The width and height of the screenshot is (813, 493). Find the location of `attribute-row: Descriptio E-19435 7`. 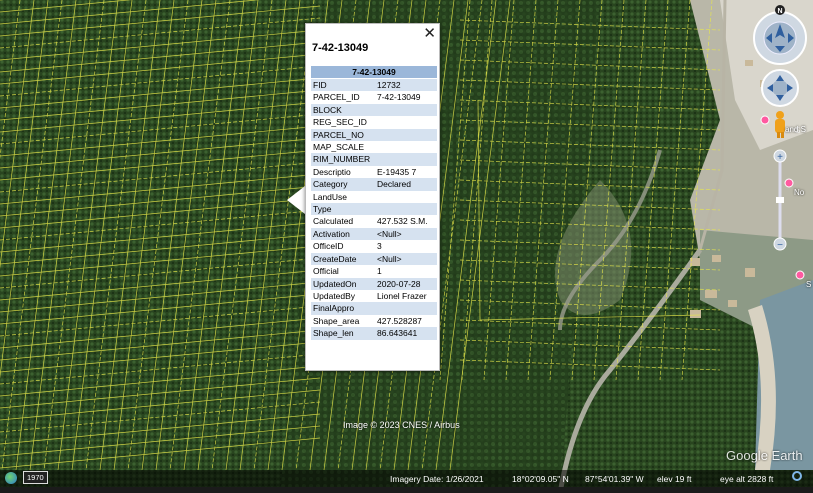

attribute-row: Descriptio E-19435 7 is located at coordinates (374, 172).